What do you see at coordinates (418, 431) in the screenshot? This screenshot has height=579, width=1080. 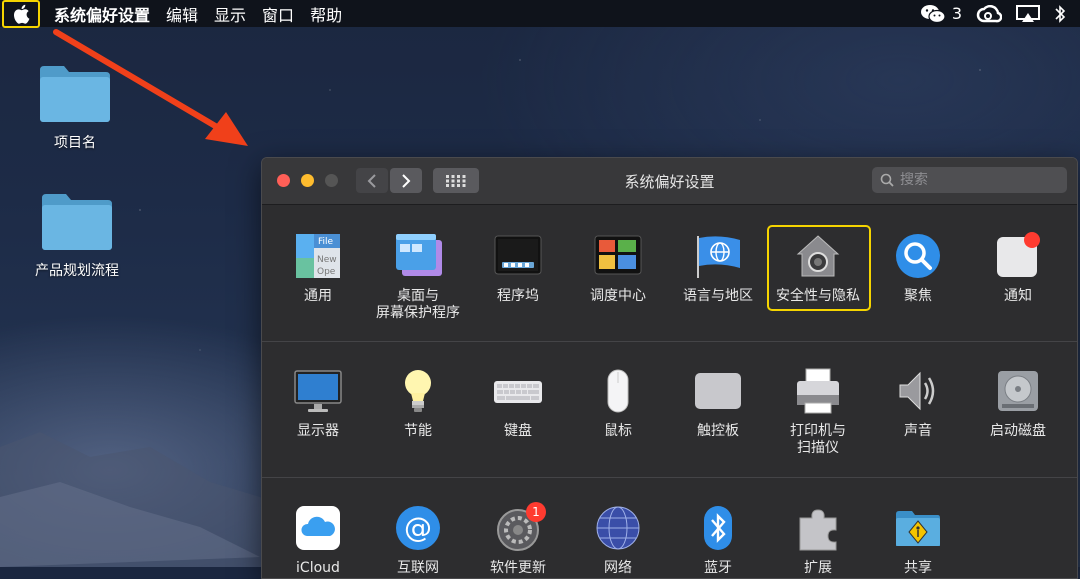 I see `pref-label: 节能` at bounding box center [418, 431].